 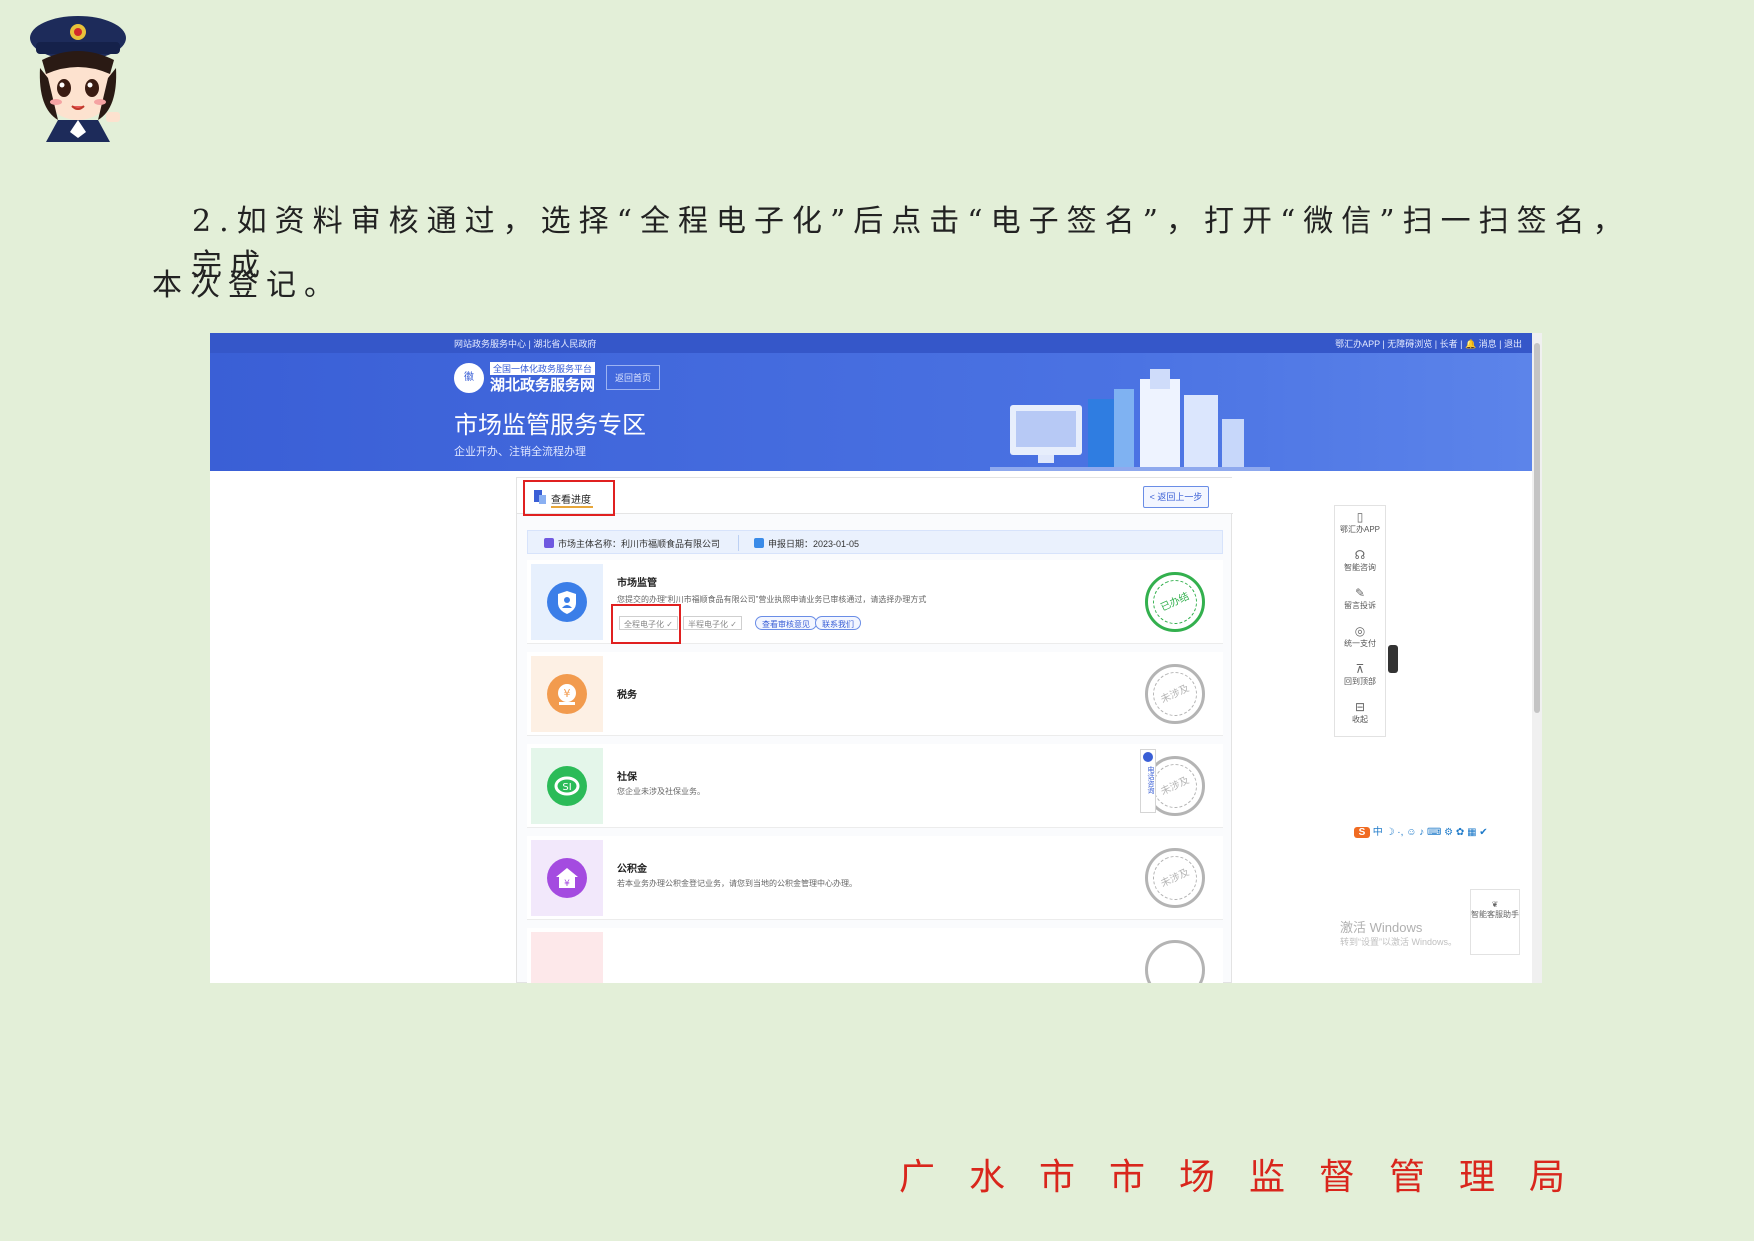 I want to click on tab-row: 查看进度 < 返回上一步, so click(x=875, y=497).